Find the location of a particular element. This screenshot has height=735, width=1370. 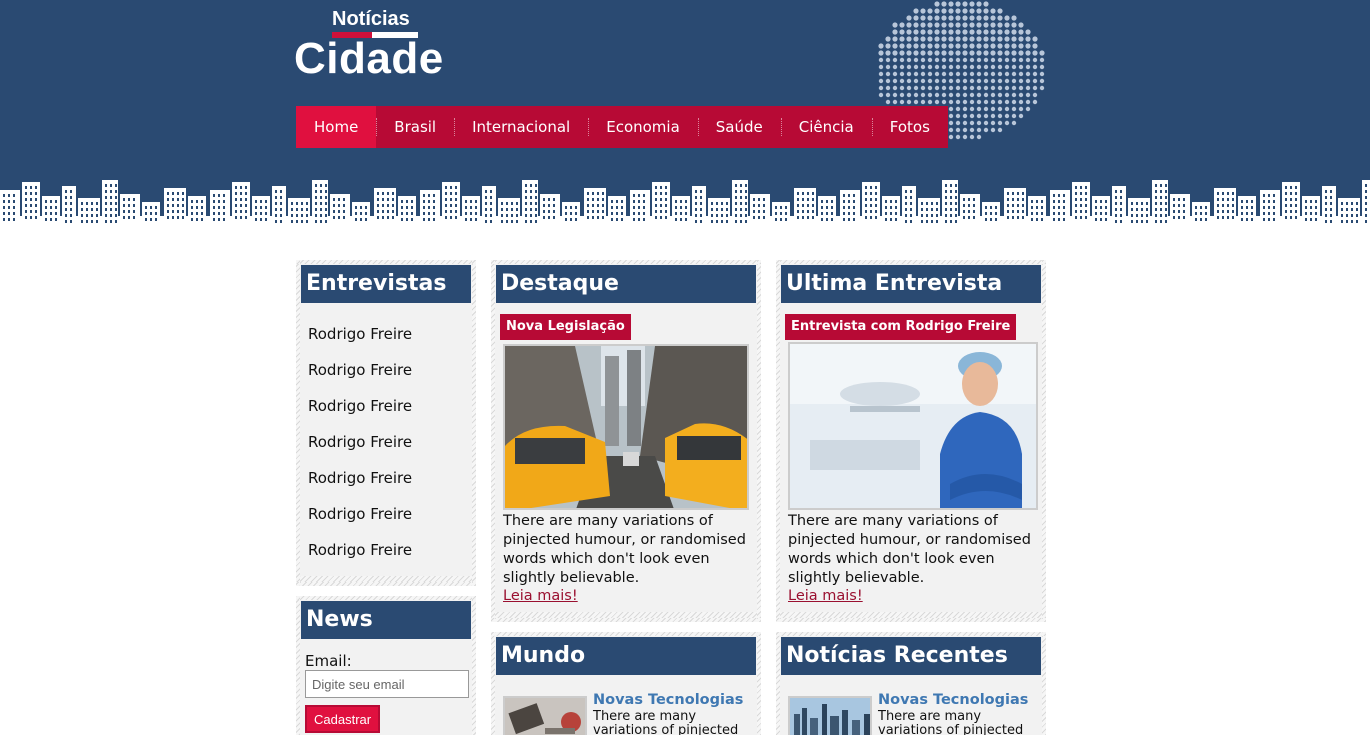

destaque-tag: Nova Legislação is located at coordinates (565, 327).